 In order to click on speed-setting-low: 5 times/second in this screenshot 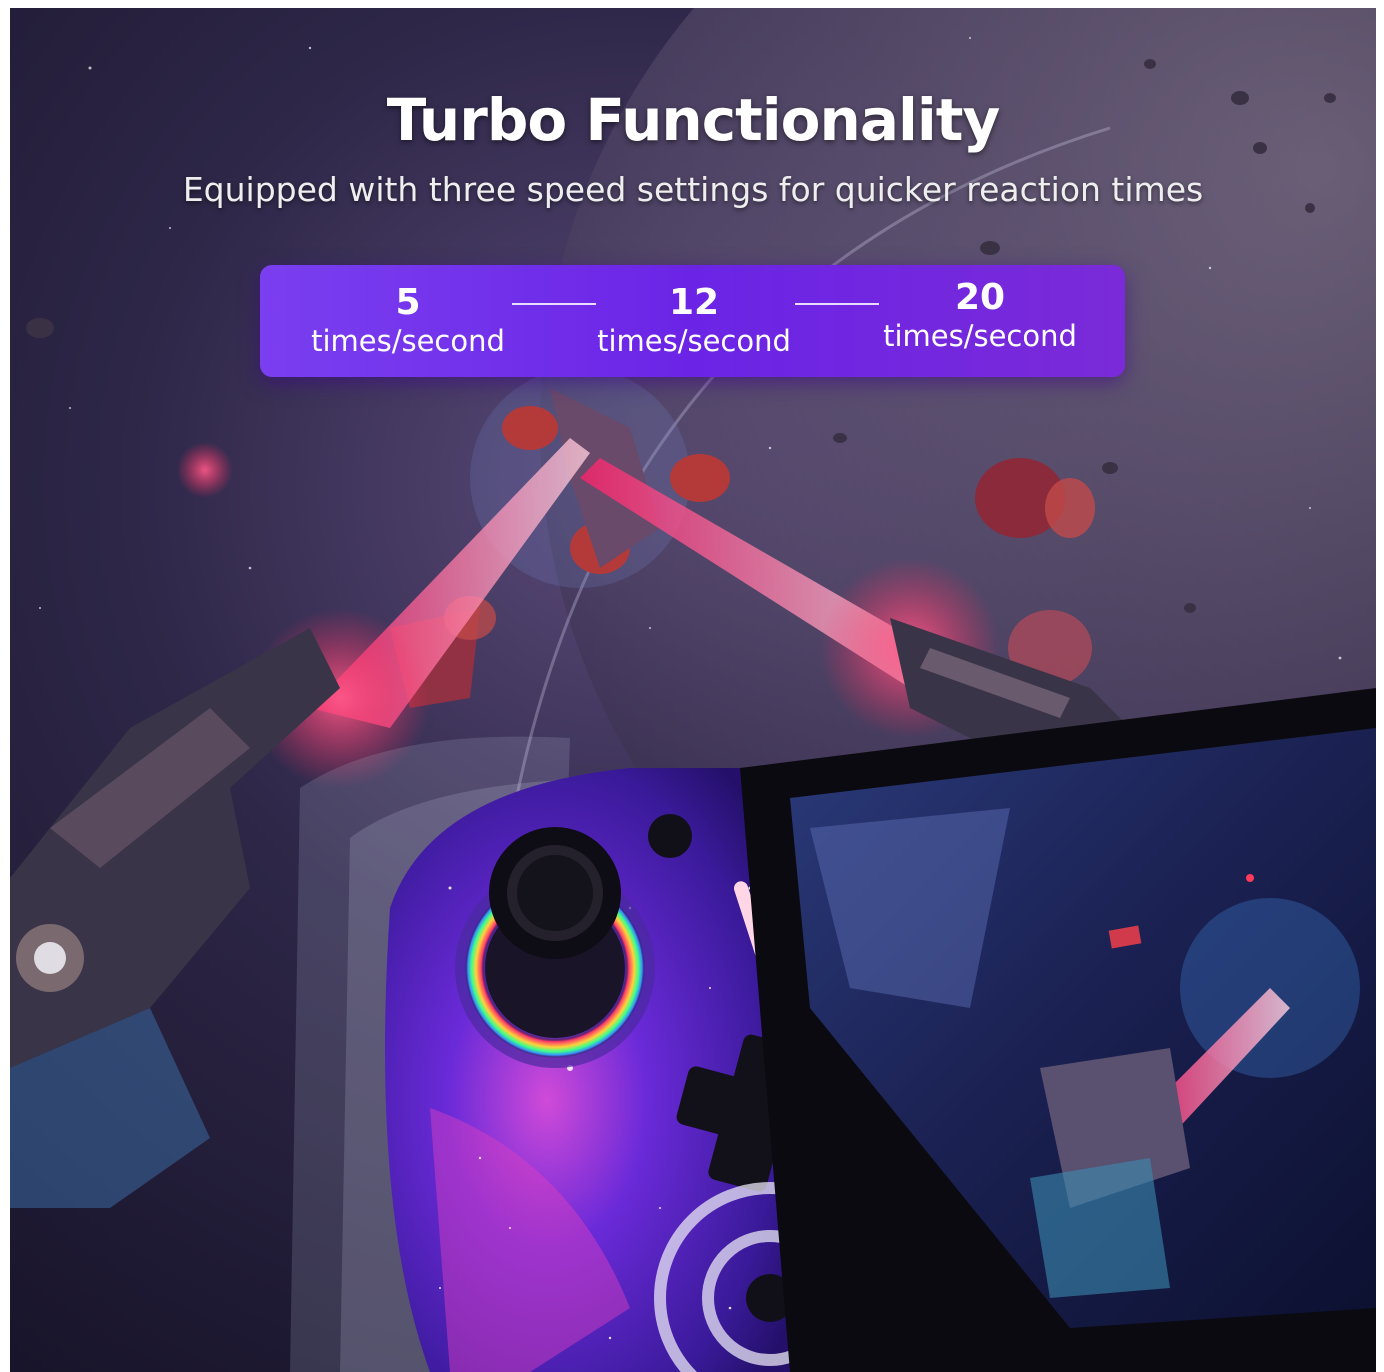, I will do `click(408, 321)`.